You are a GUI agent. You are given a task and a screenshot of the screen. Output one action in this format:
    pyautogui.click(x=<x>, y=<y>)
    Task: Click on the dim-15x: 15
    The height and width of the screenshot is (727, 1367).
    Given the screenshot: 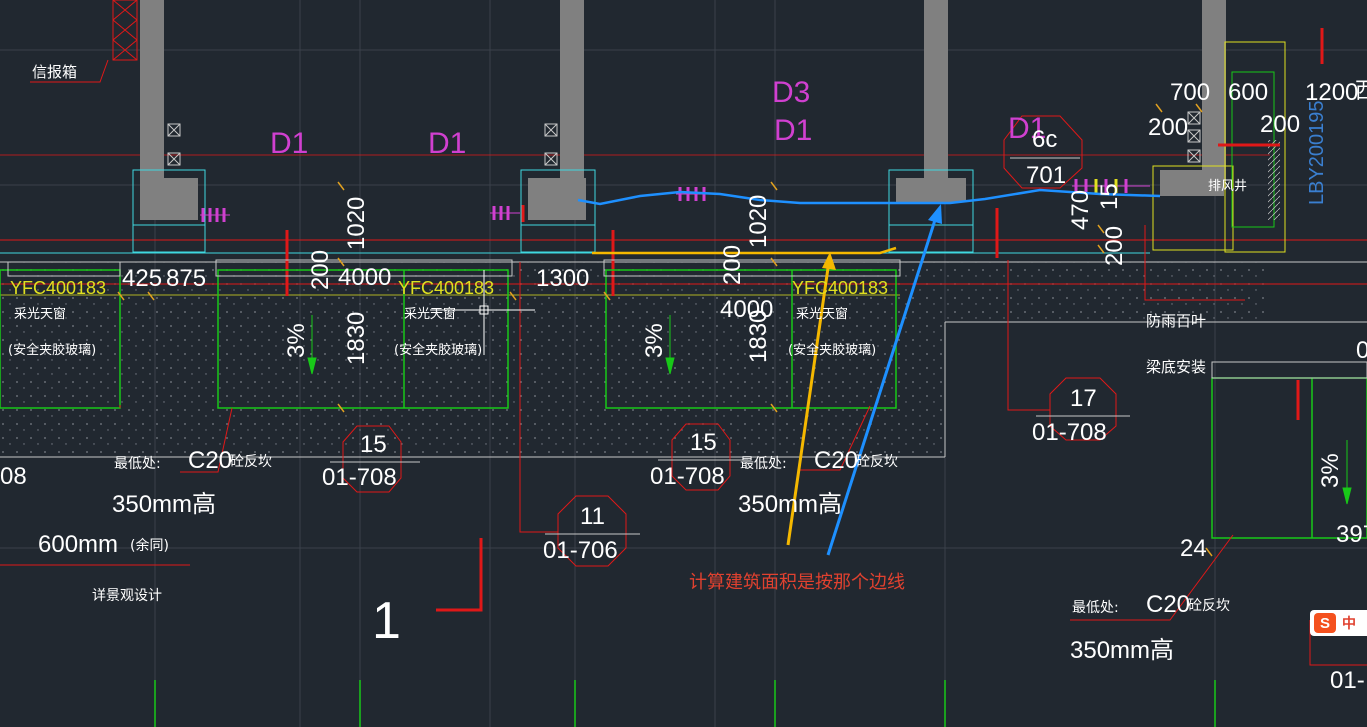 What is the action you would take?
    pyautogui.click(x=1109, y=196)
    